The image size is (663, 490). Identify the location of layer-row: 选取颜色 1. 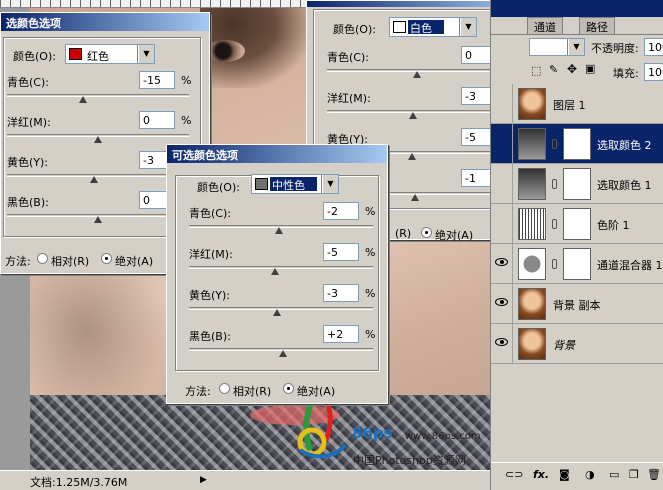
(577, 184).